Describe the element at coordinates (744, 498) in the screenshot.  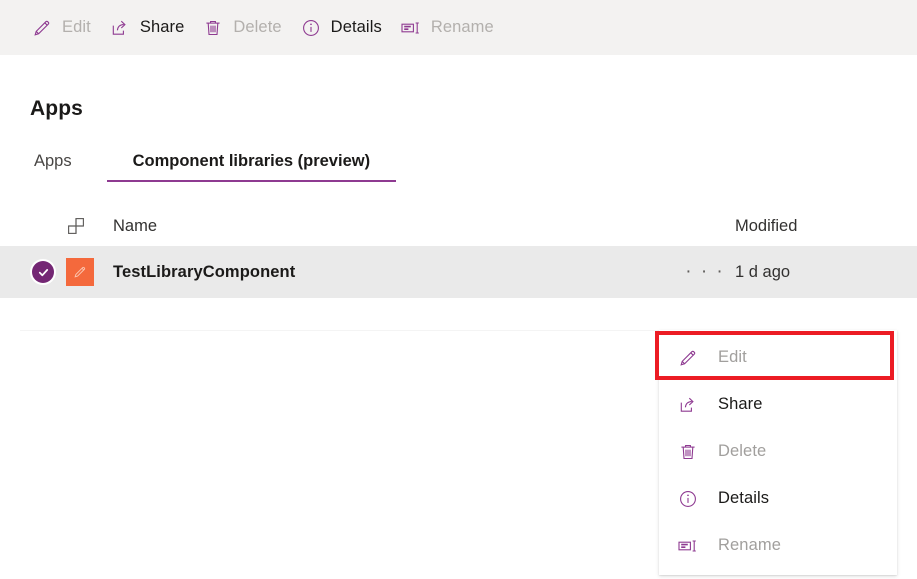
I see `menu-item-details-label: Details` at that location.